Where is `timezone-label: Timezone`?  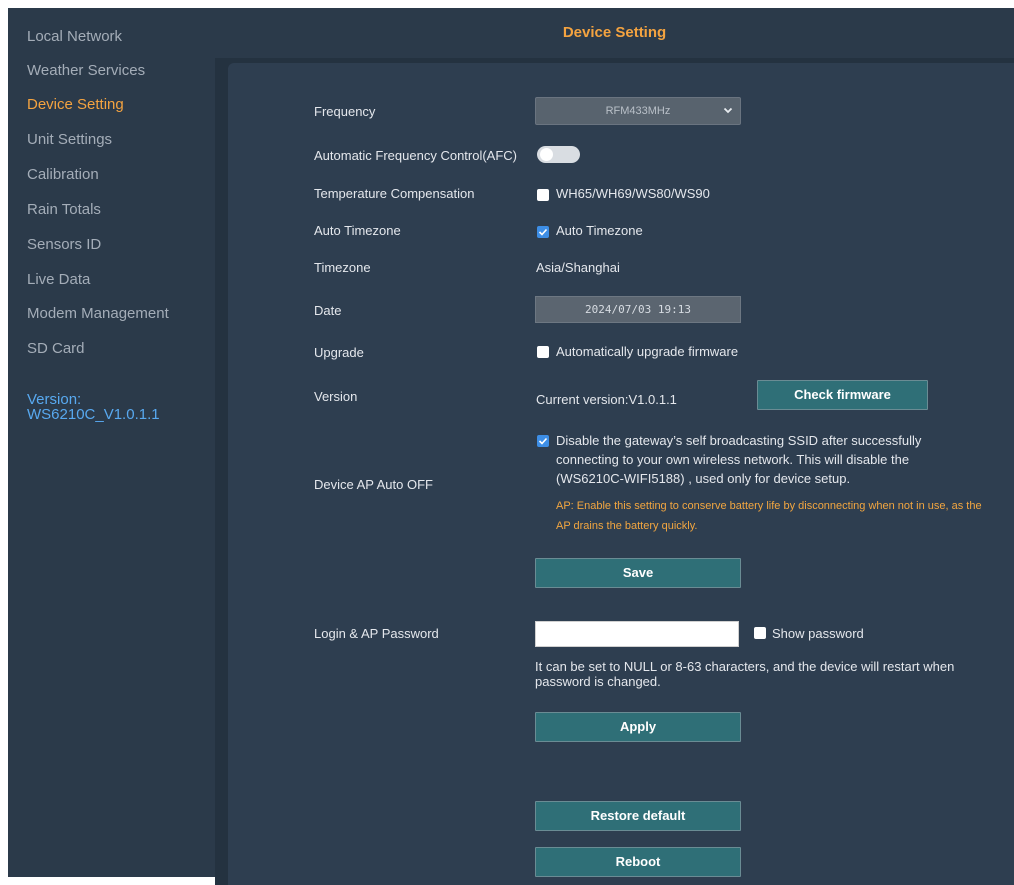 timezone-label: Timezone is located at coordinates (342, 267).